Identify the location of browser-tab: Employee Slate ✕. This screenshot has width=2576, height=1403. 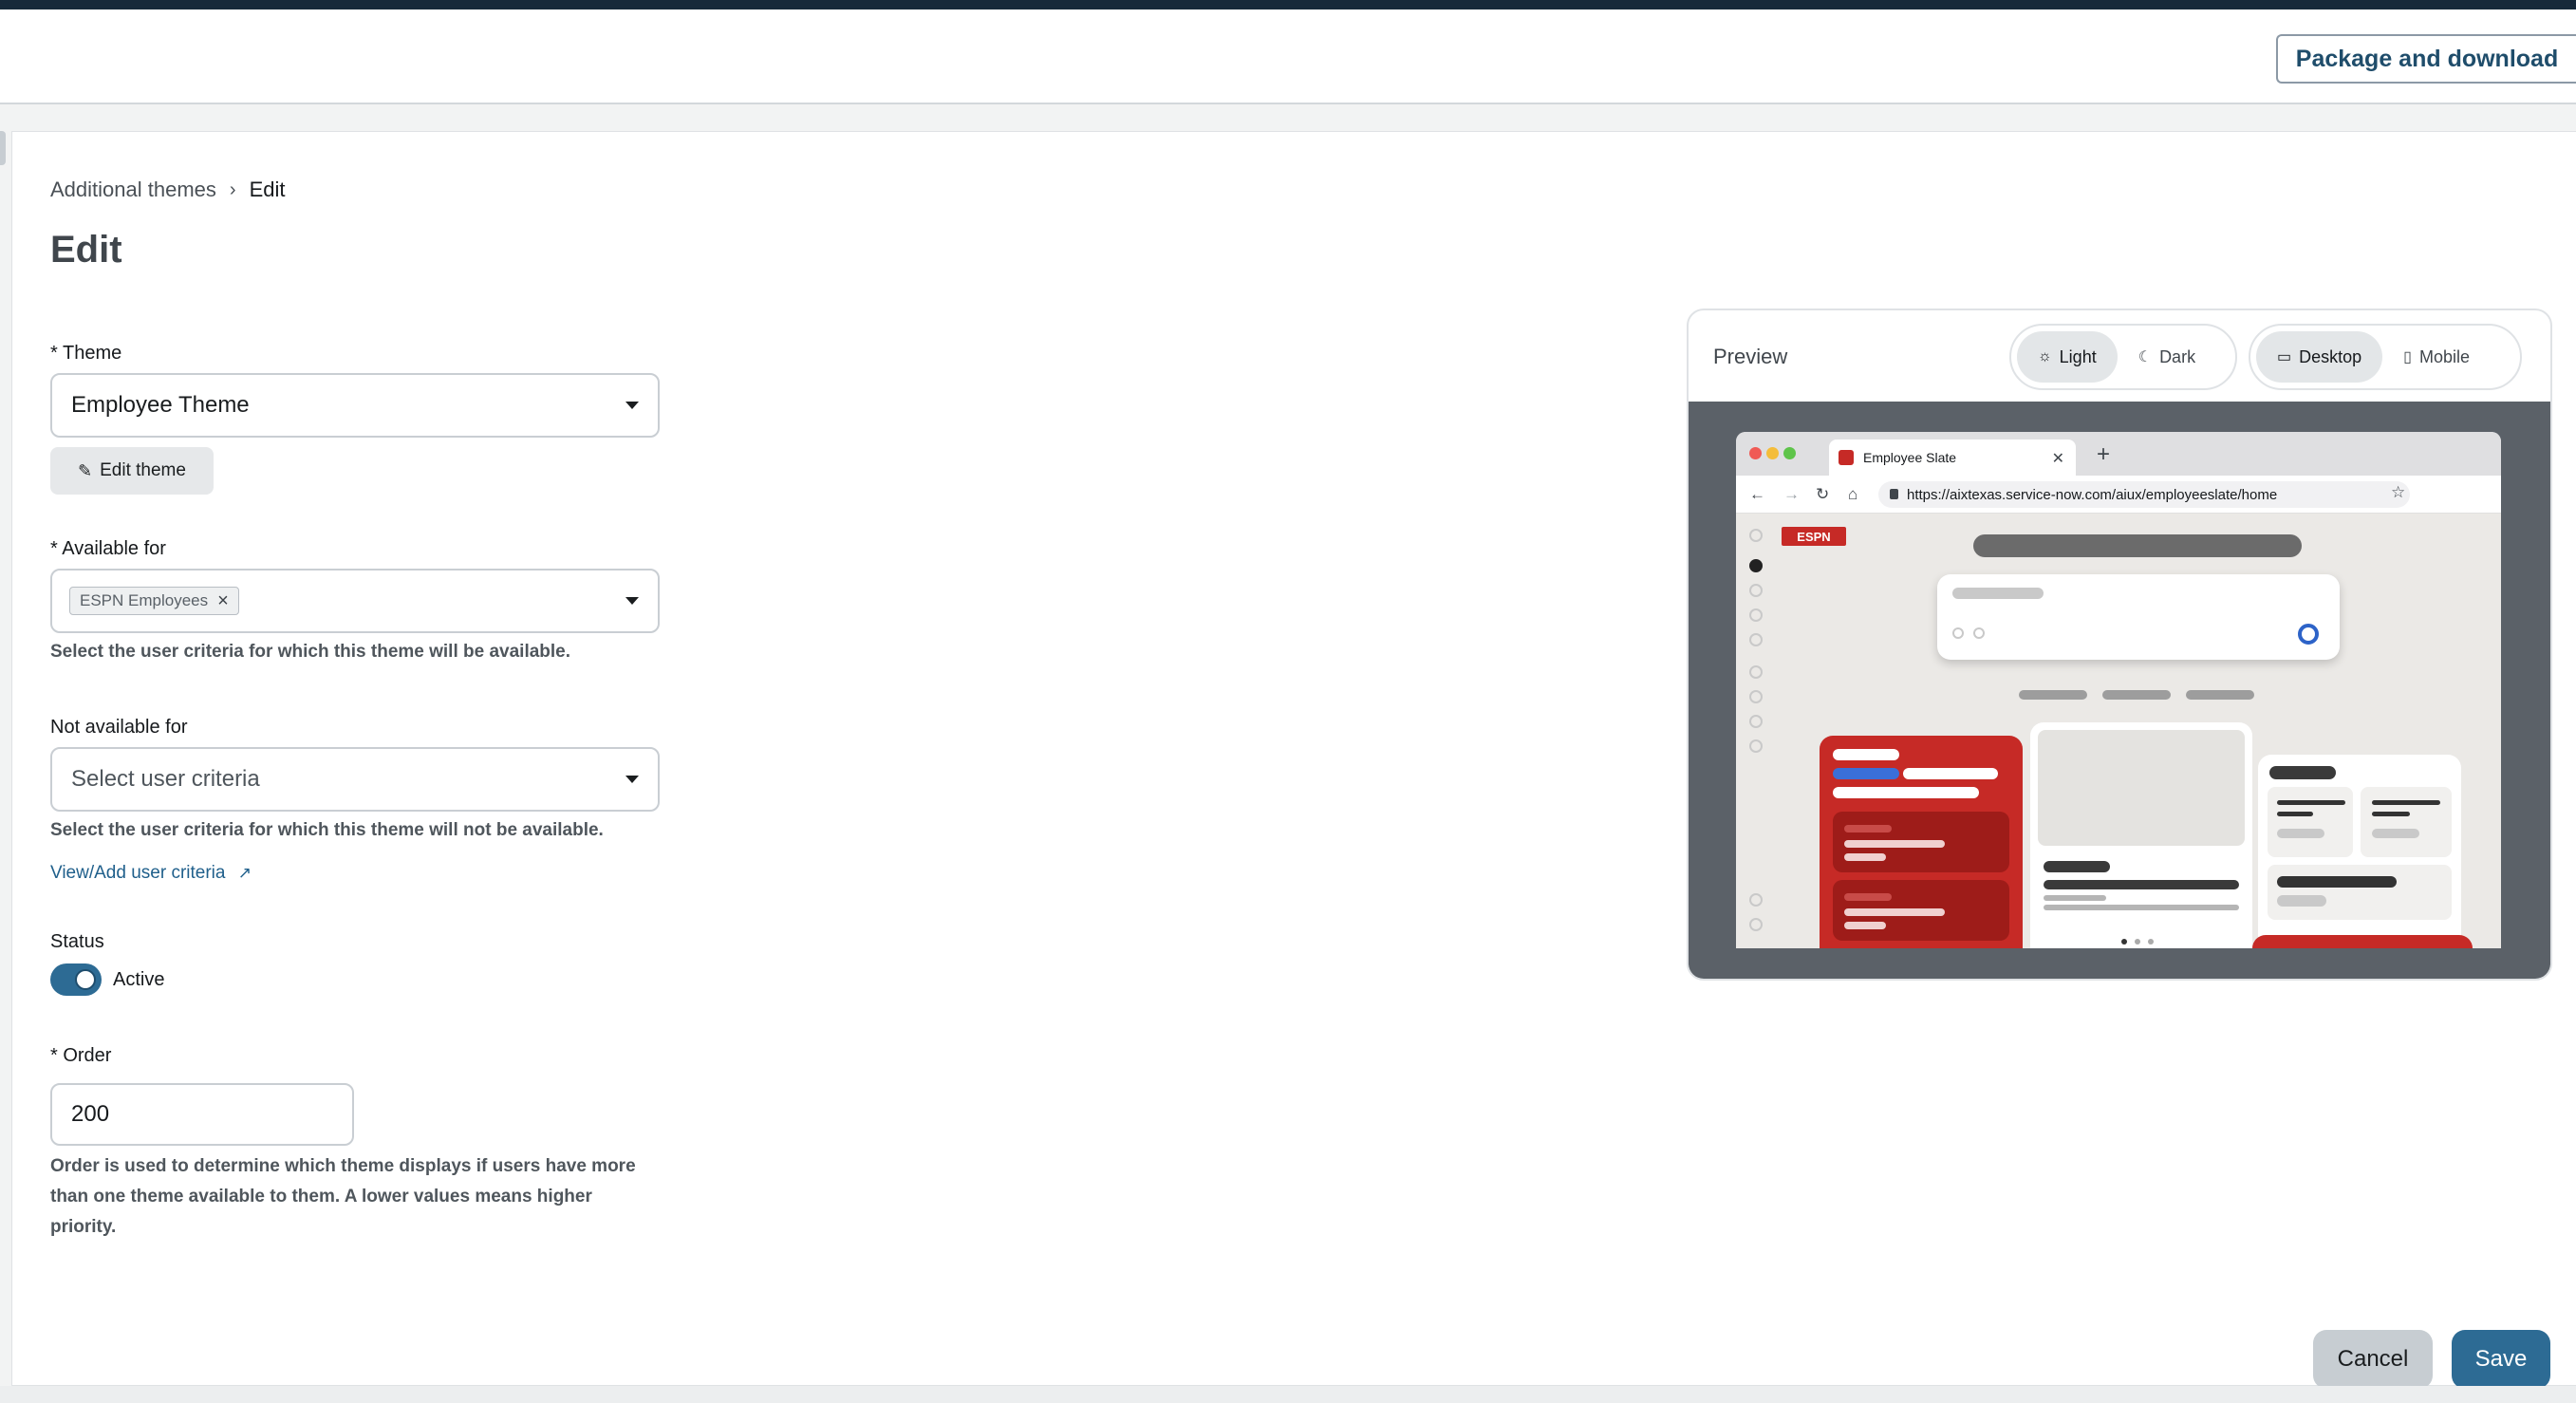
(1952, 458).